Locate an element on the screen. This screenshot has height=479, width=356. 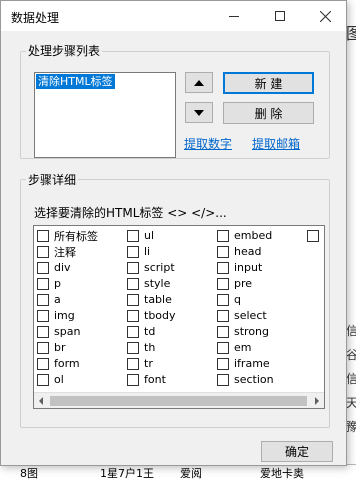
tag-checkbox: tr is located at coordinates (140, 363).